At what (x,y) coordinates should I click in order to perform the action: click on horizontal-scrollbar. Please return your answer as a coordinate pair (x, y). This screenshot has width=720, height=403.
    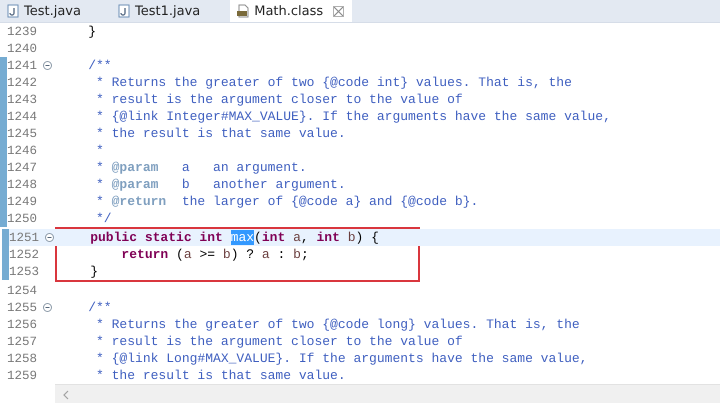
    Looking at the image, I should click on (387, 393).